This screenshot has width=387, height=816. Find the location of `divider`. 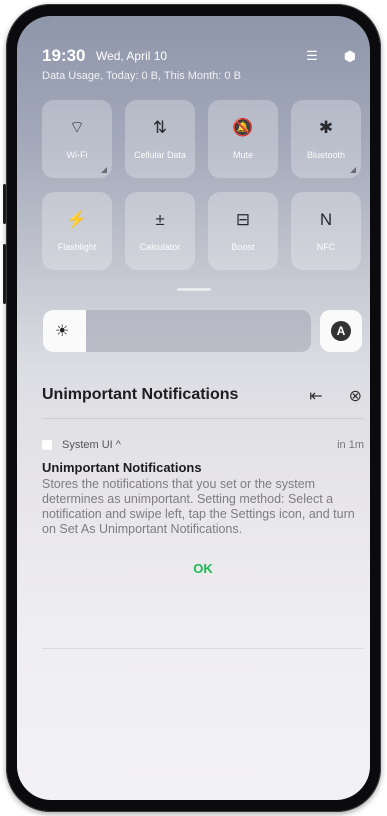

divider is located at coordinates (203, 418).